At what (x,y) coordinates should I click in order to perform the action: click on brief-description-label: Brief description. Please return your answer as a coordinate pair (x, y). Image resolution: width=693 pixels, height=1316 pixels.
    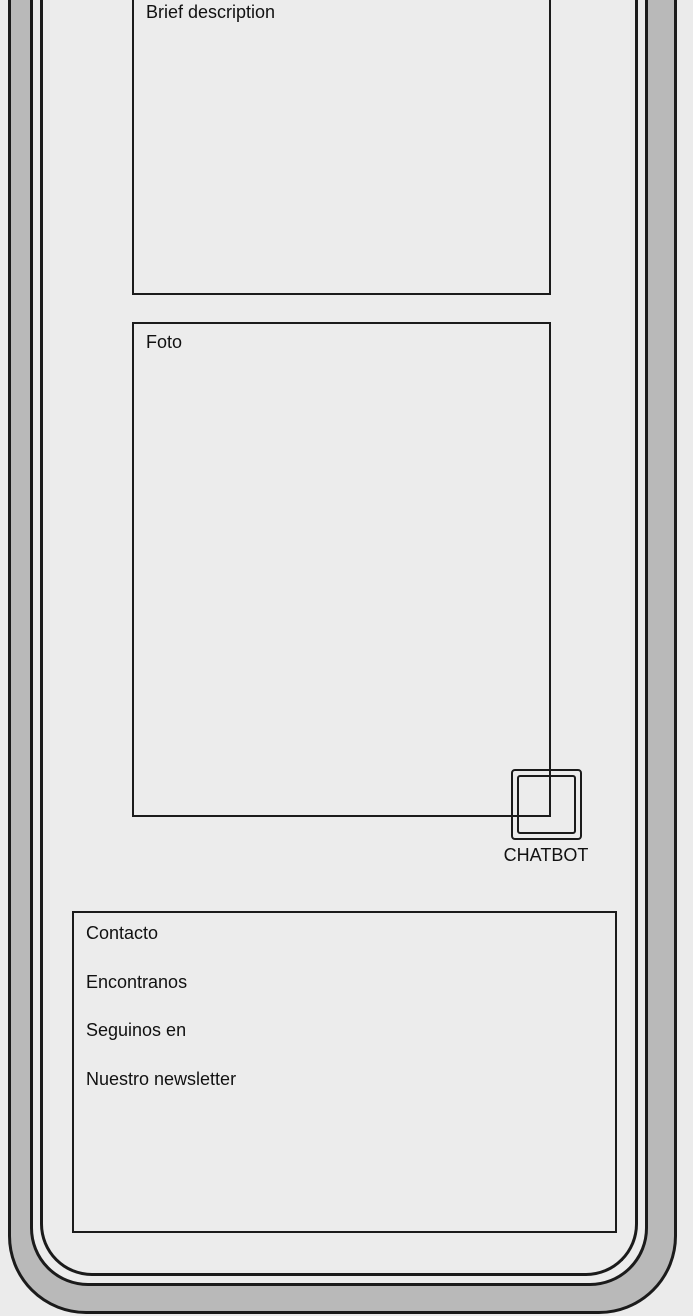
    Looking at the image, I should click on (211, 12).